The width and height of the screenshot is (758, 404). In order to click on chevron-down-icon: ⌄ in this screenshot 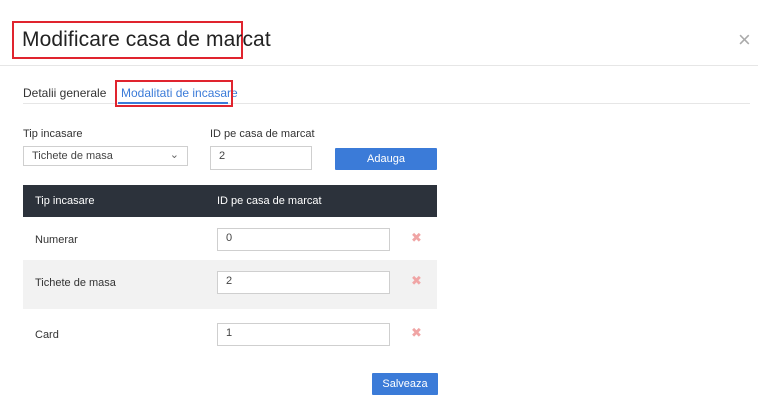, I will do `click(174, 155)`.